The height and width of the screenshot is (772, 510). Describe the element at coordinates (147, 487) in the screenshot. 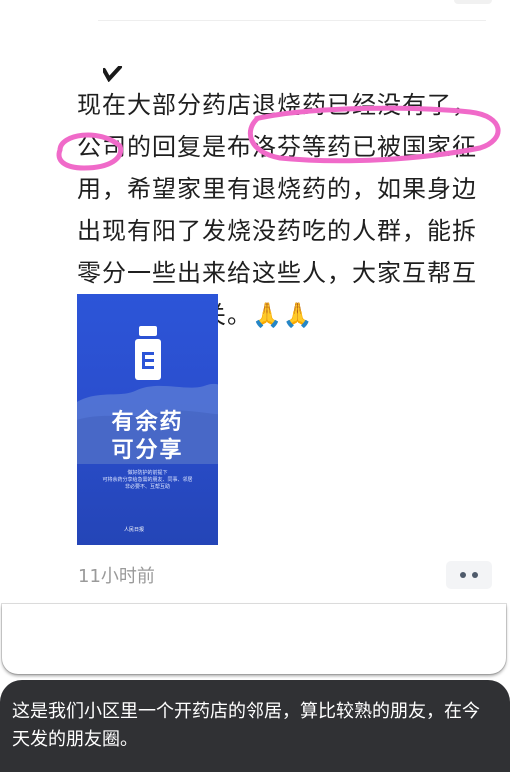

I see `image-body-line3: 非必要不、互帮互助` at that location.